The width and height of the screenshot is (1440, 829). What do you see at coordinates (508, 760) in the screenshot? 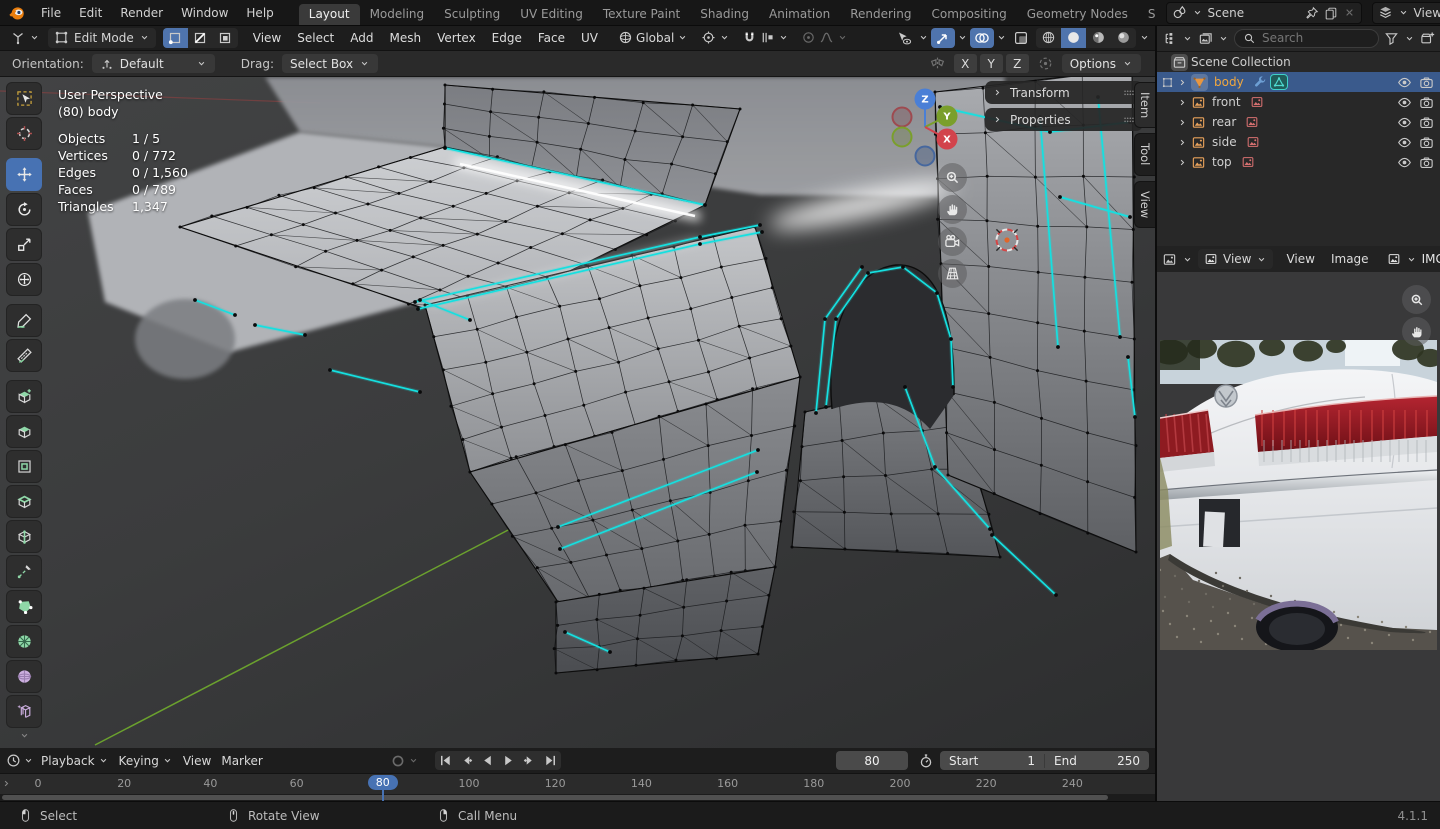
I see `play-button` at bounding box center [508, 760].